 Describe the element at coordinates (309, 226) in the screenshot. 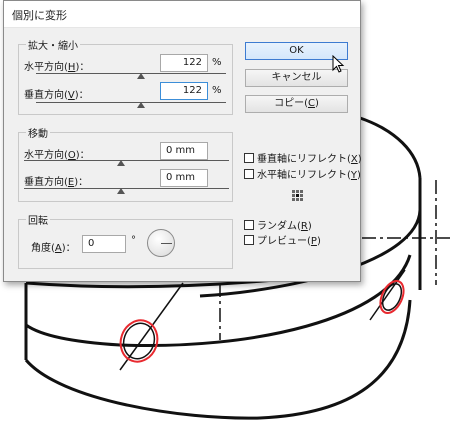

I see `random-label-tail: )` at that location.